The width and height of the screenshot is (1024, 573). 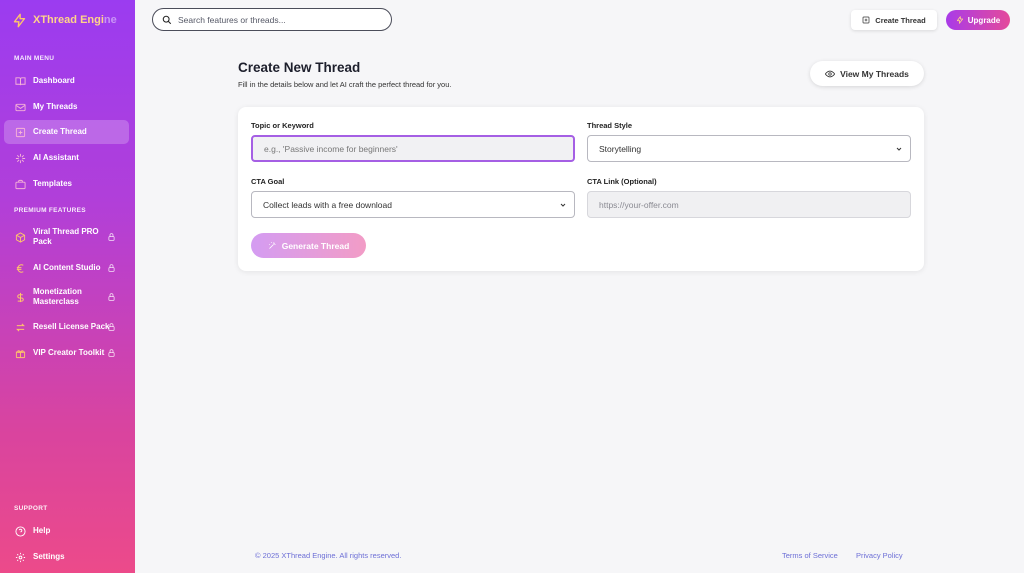 I want to click on swap-arrows-icon, so click(x=20, y=327).